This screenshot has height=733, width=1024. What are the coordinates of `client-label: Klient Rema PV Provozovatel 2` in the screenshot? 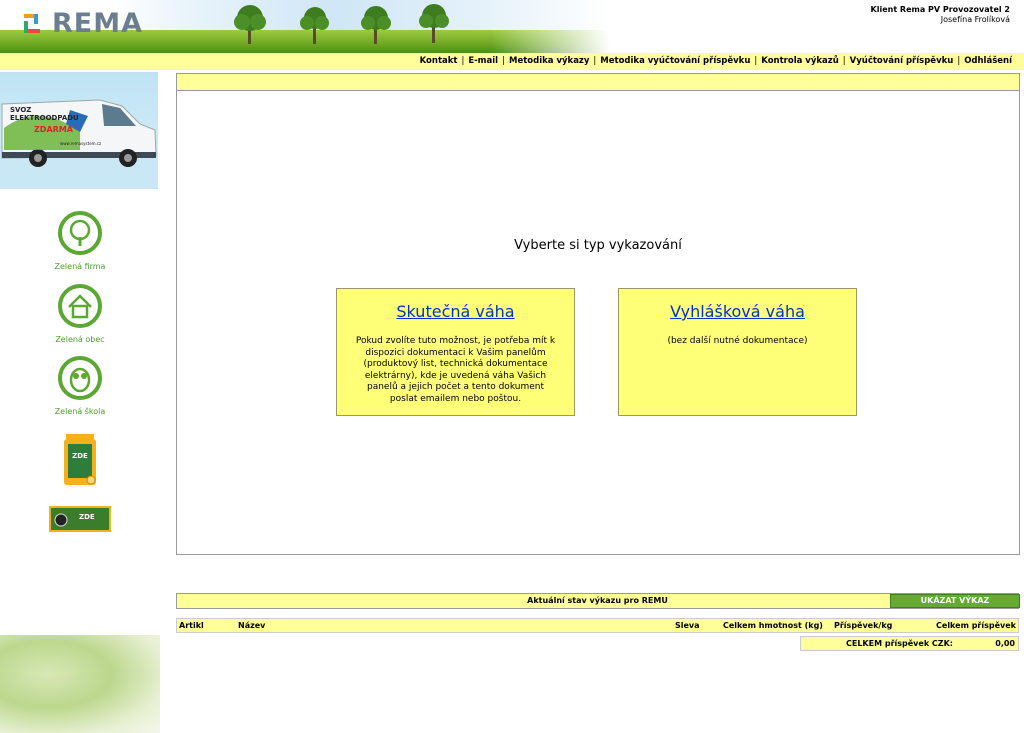 It's located at (940, 9).